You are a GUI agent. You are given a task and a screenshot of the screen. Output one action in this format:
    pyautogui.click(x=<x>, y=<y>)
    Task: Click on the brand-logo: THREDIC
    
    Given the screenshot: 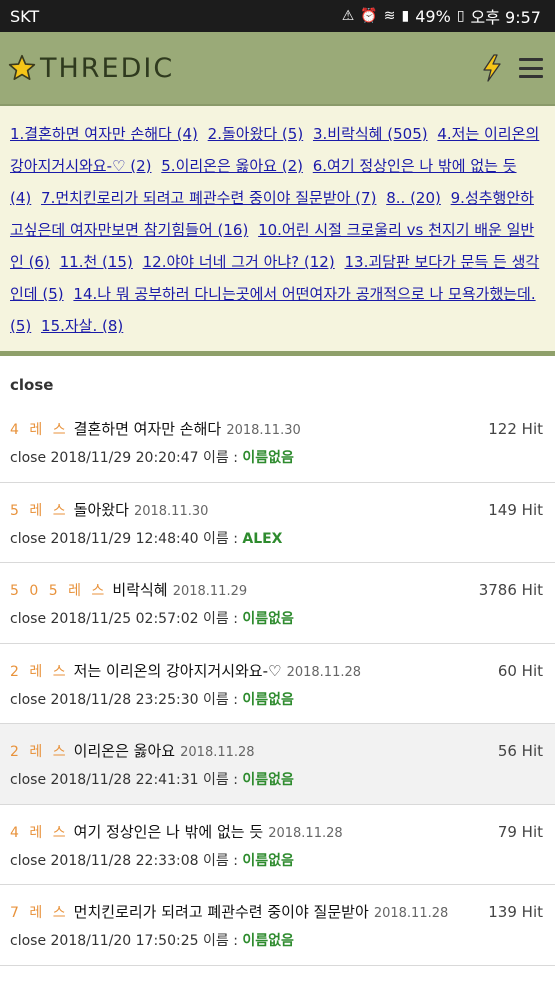 What is the action you would take?
    pyautogui.click(x=91, y=68)
    